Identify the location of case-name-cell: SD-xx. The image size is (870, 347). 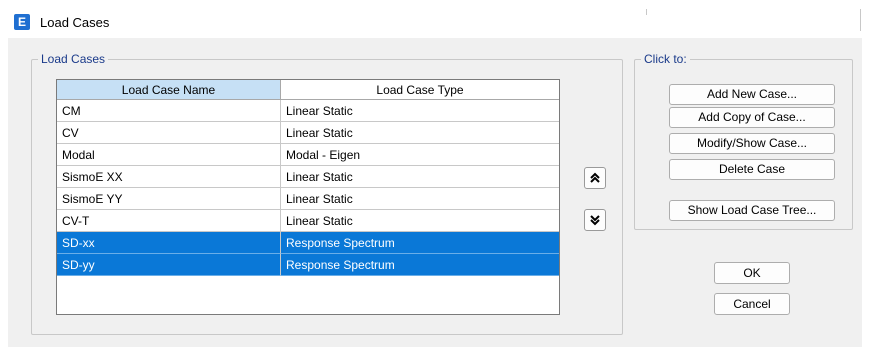
(169, 243).